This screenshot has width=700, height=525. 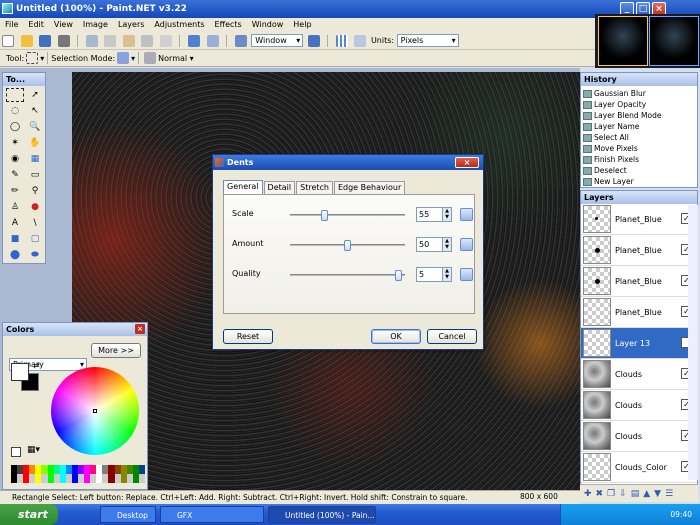 What do you see at coordinates (15, 223) in the screenshot?
I see `text-tool-icon: A` at bounding box center [15, 223].